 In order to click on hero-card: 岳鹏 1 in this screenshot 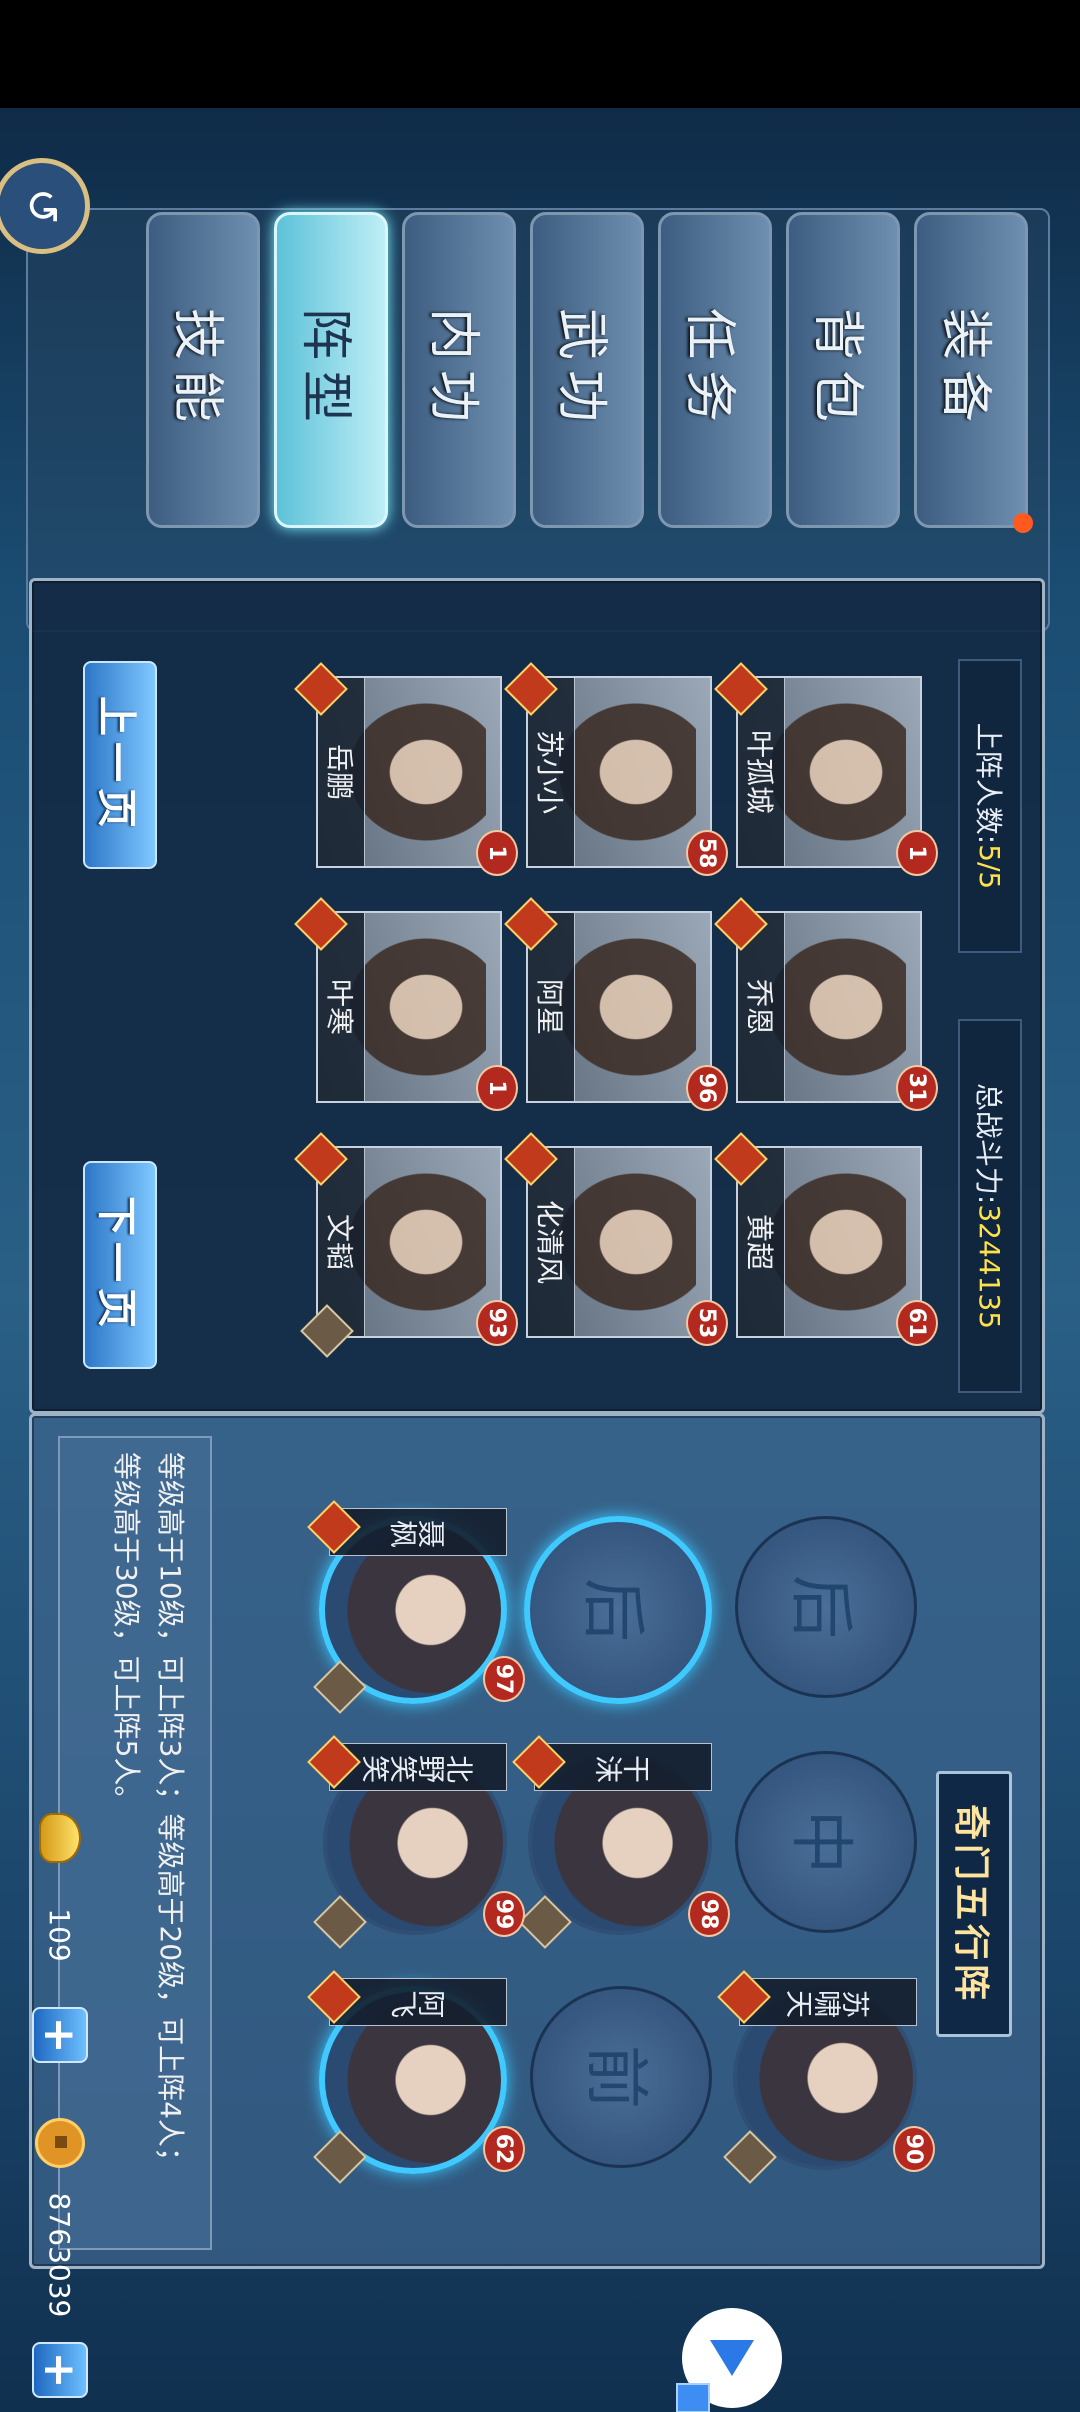, I will do `click(406, 769)`.